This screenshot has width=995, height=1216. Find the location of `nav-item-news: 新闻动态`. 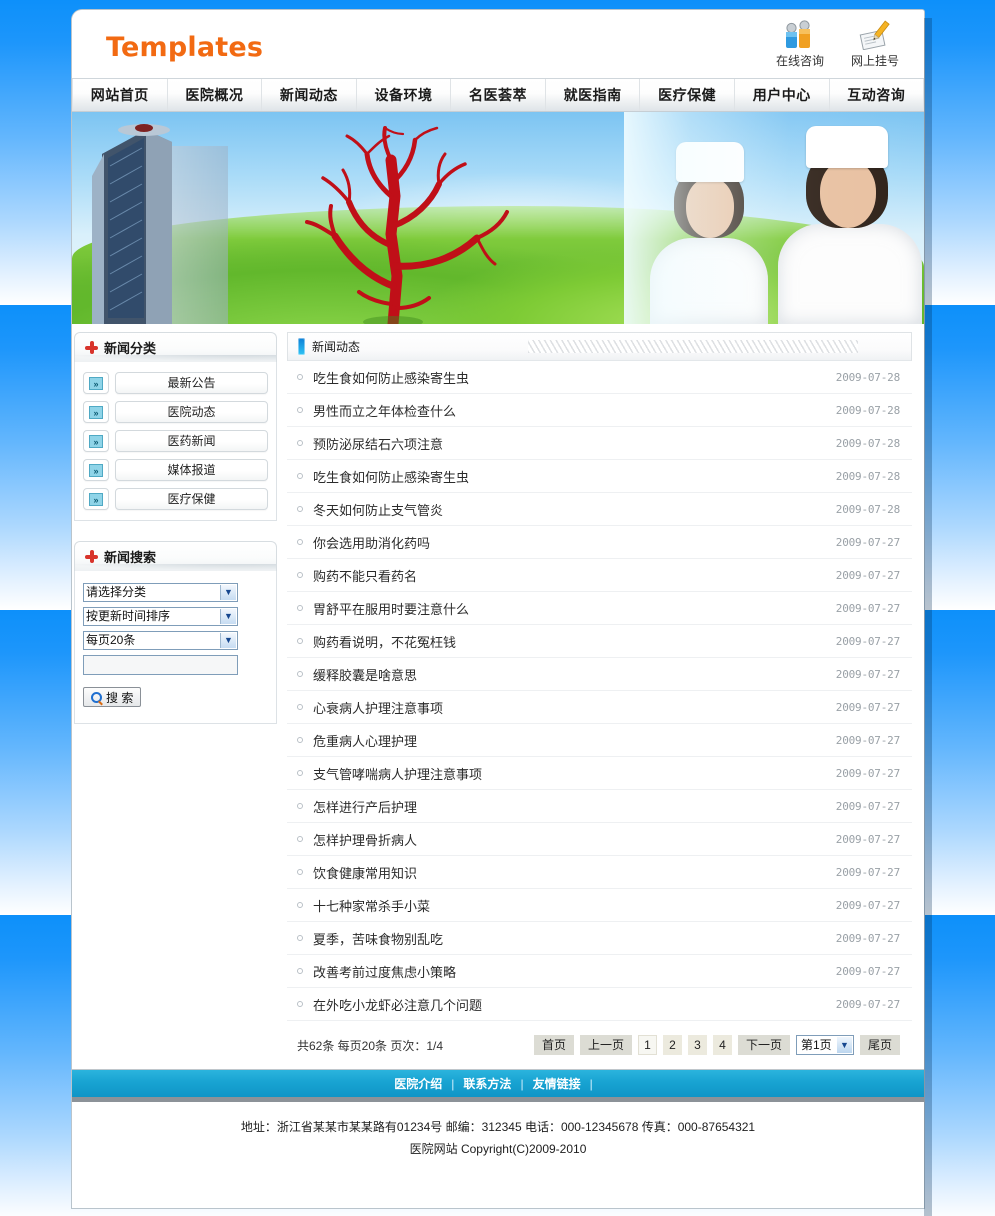

nav-item-news: 新闻动态 is located at coordinates (309, 95).